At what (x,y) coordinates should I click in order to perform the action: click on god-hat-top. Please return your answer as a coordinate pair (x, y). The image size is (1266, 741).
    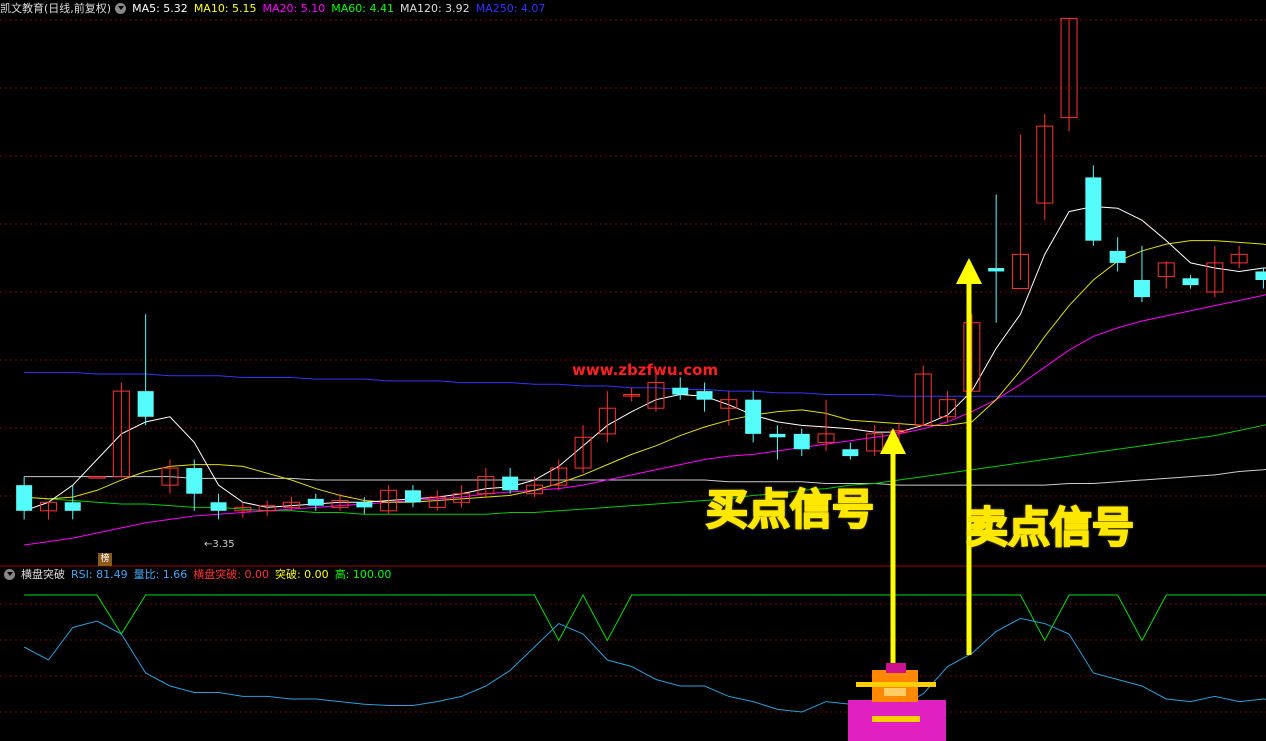
    Looking at the image, I should click on (896, 668).